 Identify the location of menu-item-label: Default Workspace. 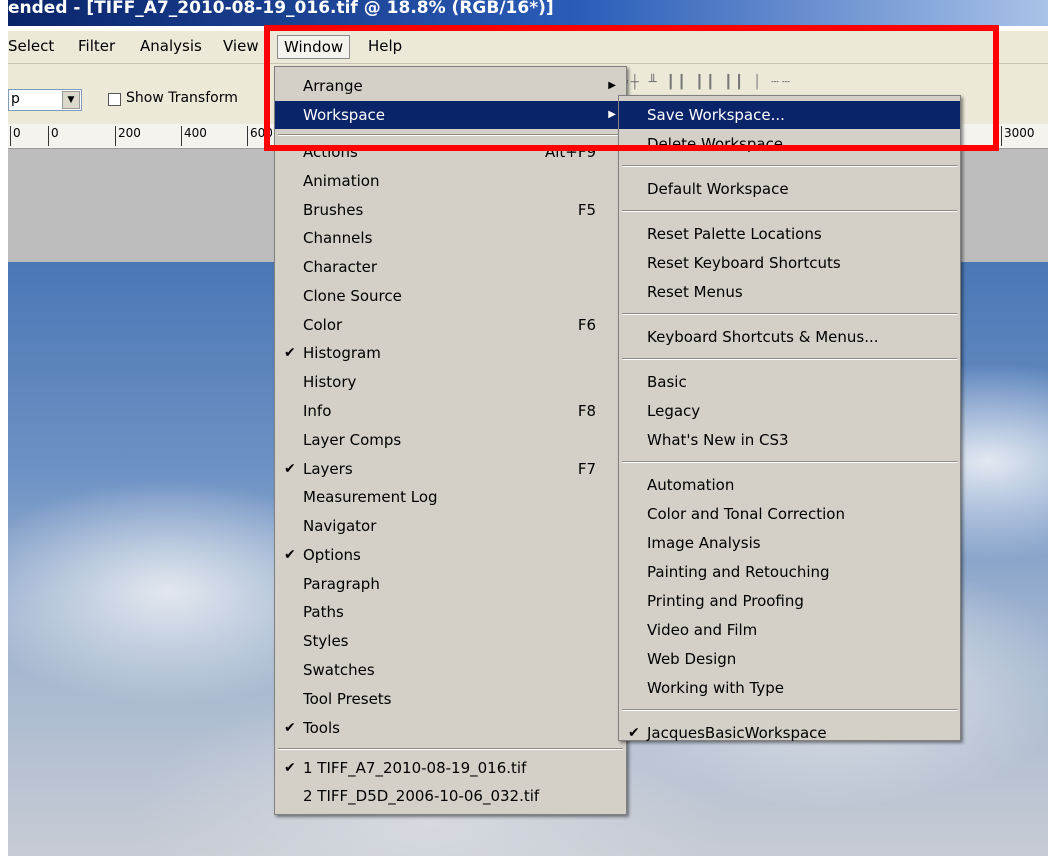
(718, 189).